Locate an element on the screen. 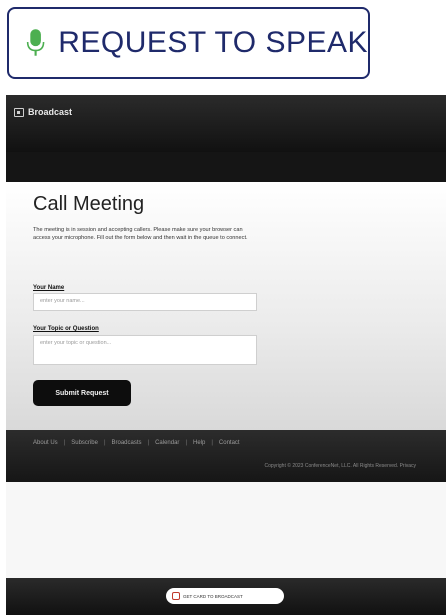  footer-link: Broadcasts is located at coordinates (127, 443).